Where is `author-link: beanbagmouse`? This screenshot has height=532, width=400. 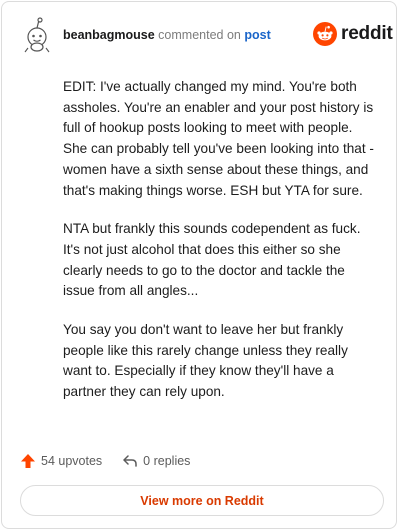
author-link: beanbagmouse is located at coordinates (109, 35).